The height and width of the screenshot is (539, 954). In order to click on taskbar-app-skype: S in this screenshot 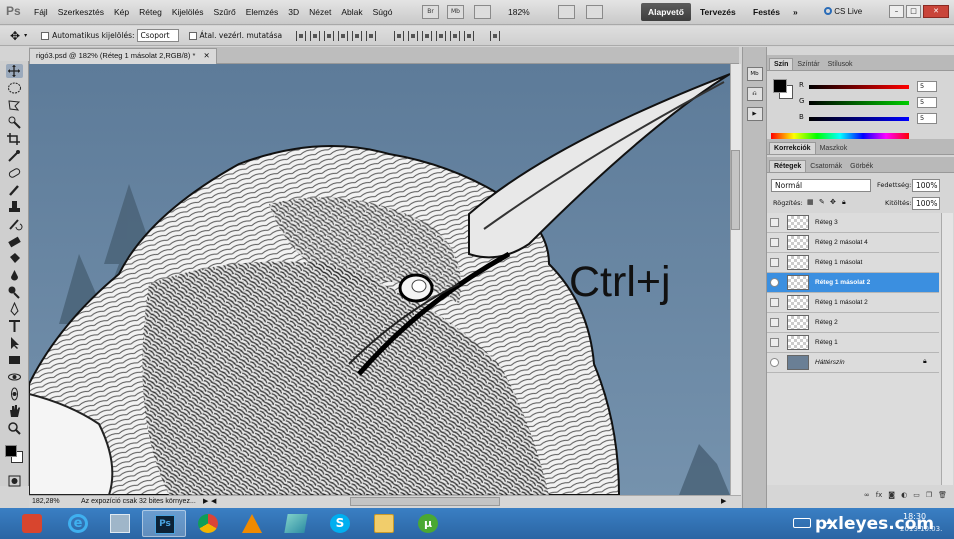, I will do `click(340, 523)`.